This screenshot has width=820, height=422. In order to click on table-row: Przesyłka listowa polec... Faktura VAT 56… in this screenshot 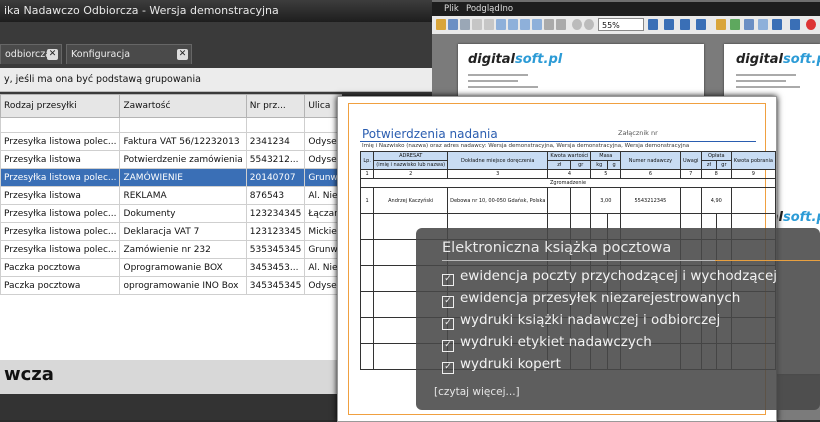, I will do `click(171, 141)`.